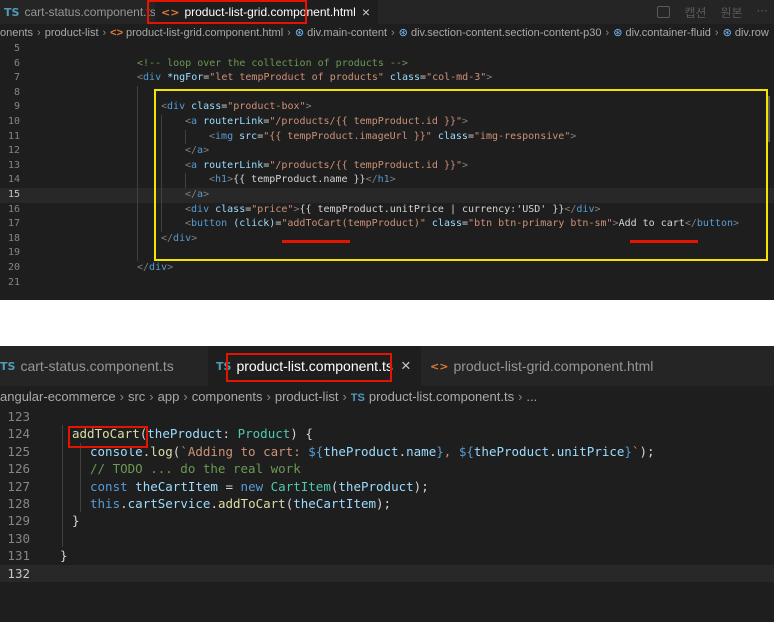  Describe the element at coordinates (18, 486) in the screenshot. I see `line-number: 127` at that location.